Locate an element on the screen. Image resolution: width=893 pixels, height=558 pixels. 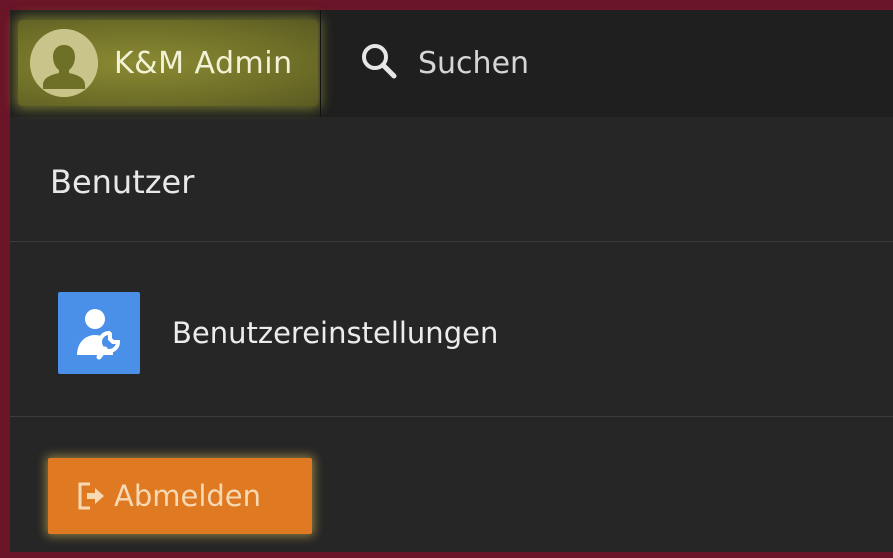
logout-button: Abmelden is located at coordinates (180, 496).